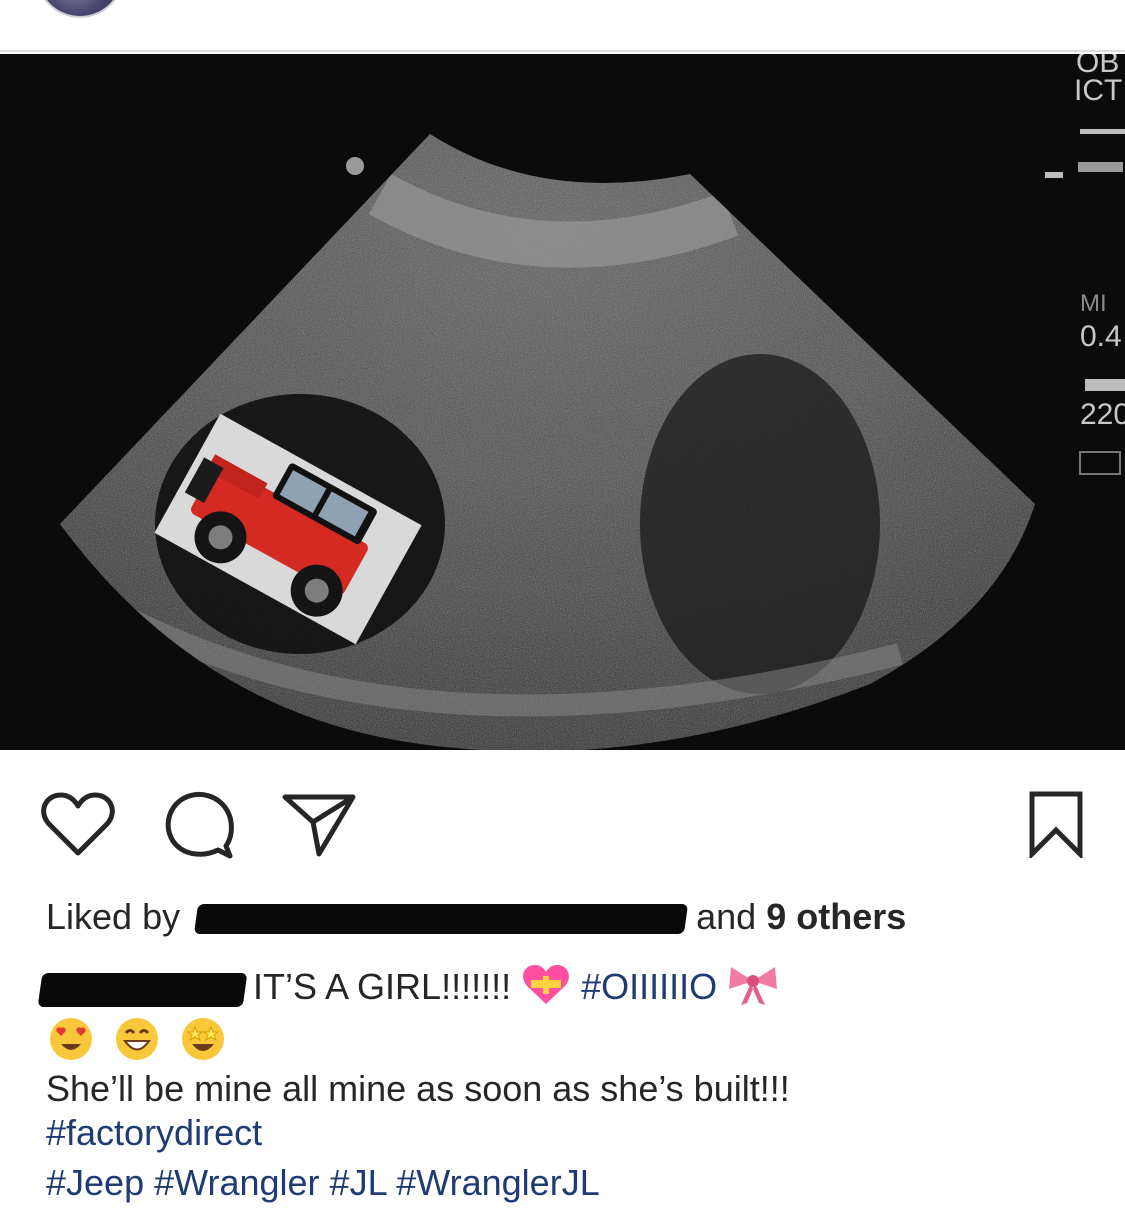  What do you see at coordinates (78, 826) in the screenshot?
I see `heart-icon` at bounding box center [78, 826].